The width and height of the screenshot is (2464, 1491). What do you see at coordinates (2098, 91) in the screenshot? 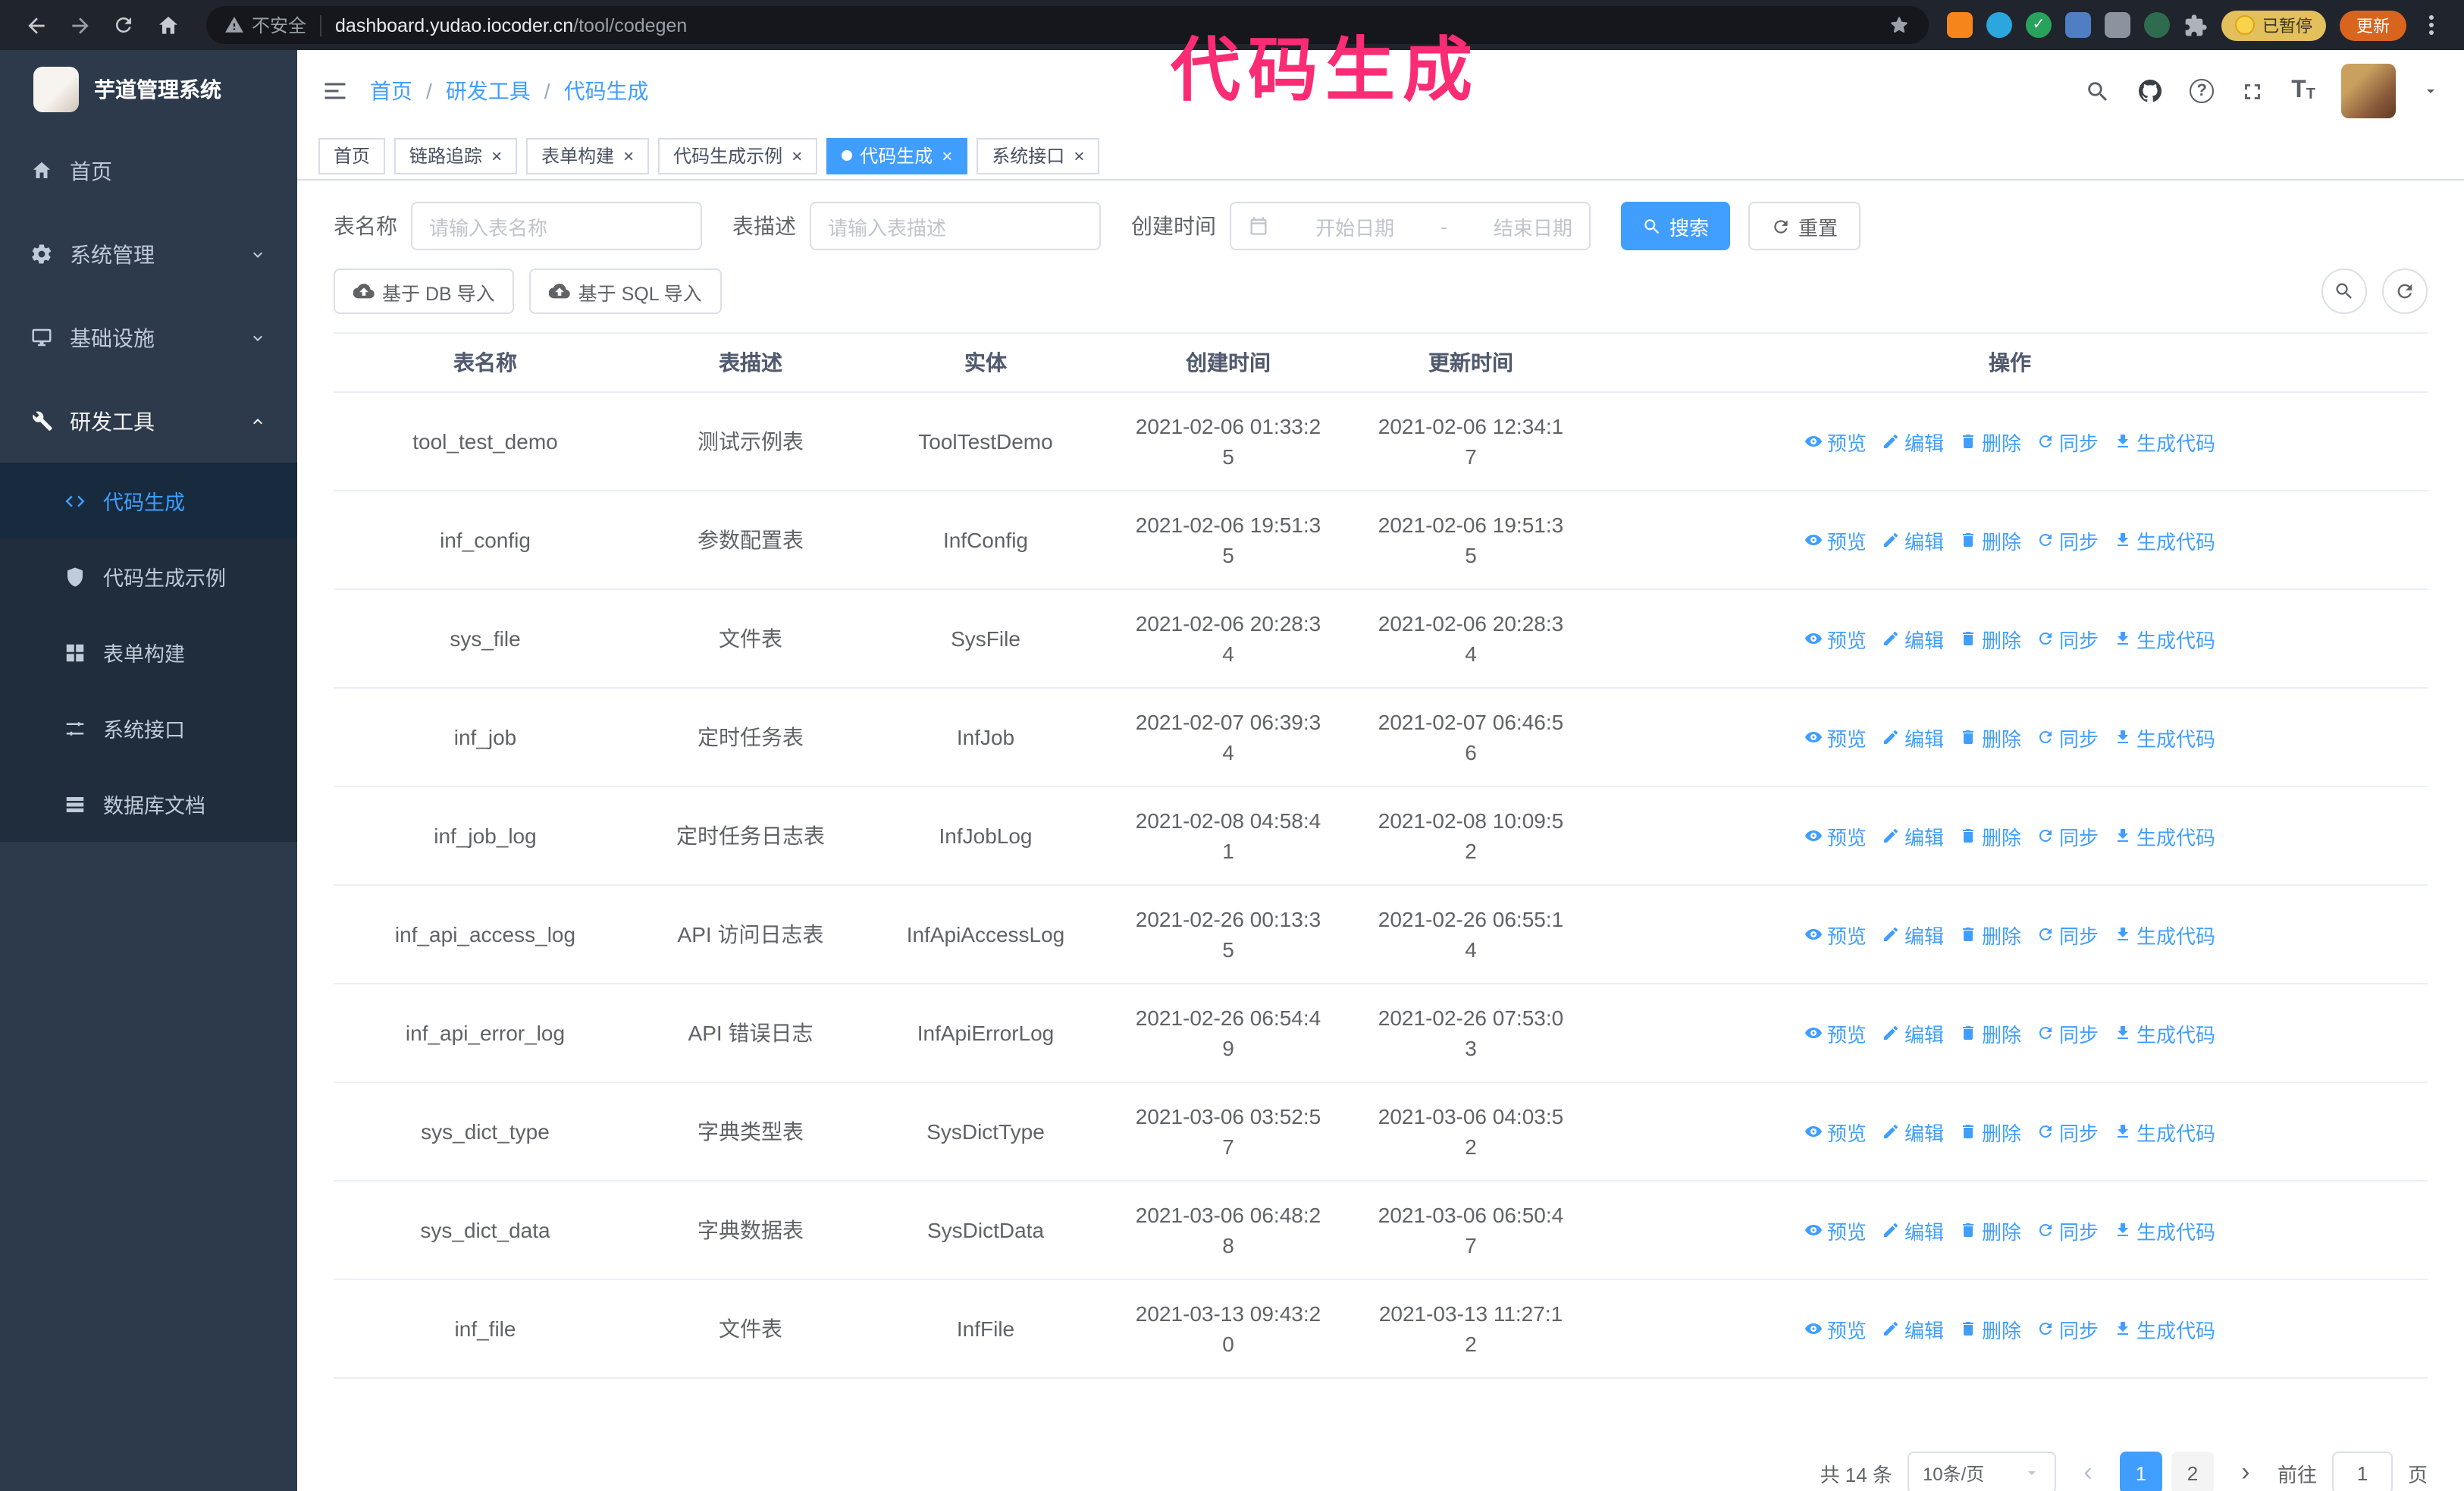
I see `search-icon` at bounding box center [2098, 91].